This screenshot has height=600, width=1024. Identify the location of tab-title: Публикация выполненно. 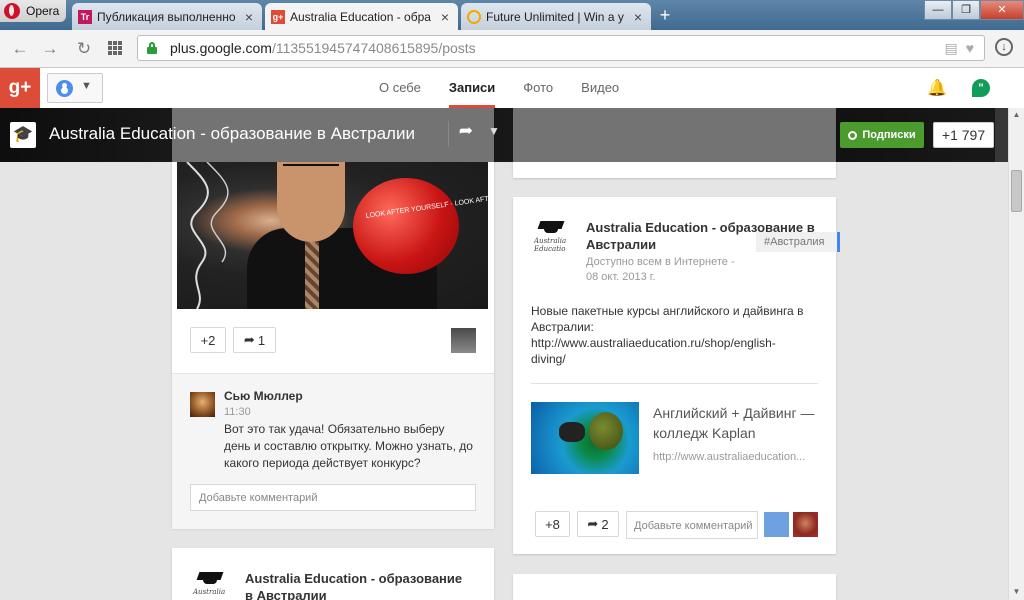
(166, 16).